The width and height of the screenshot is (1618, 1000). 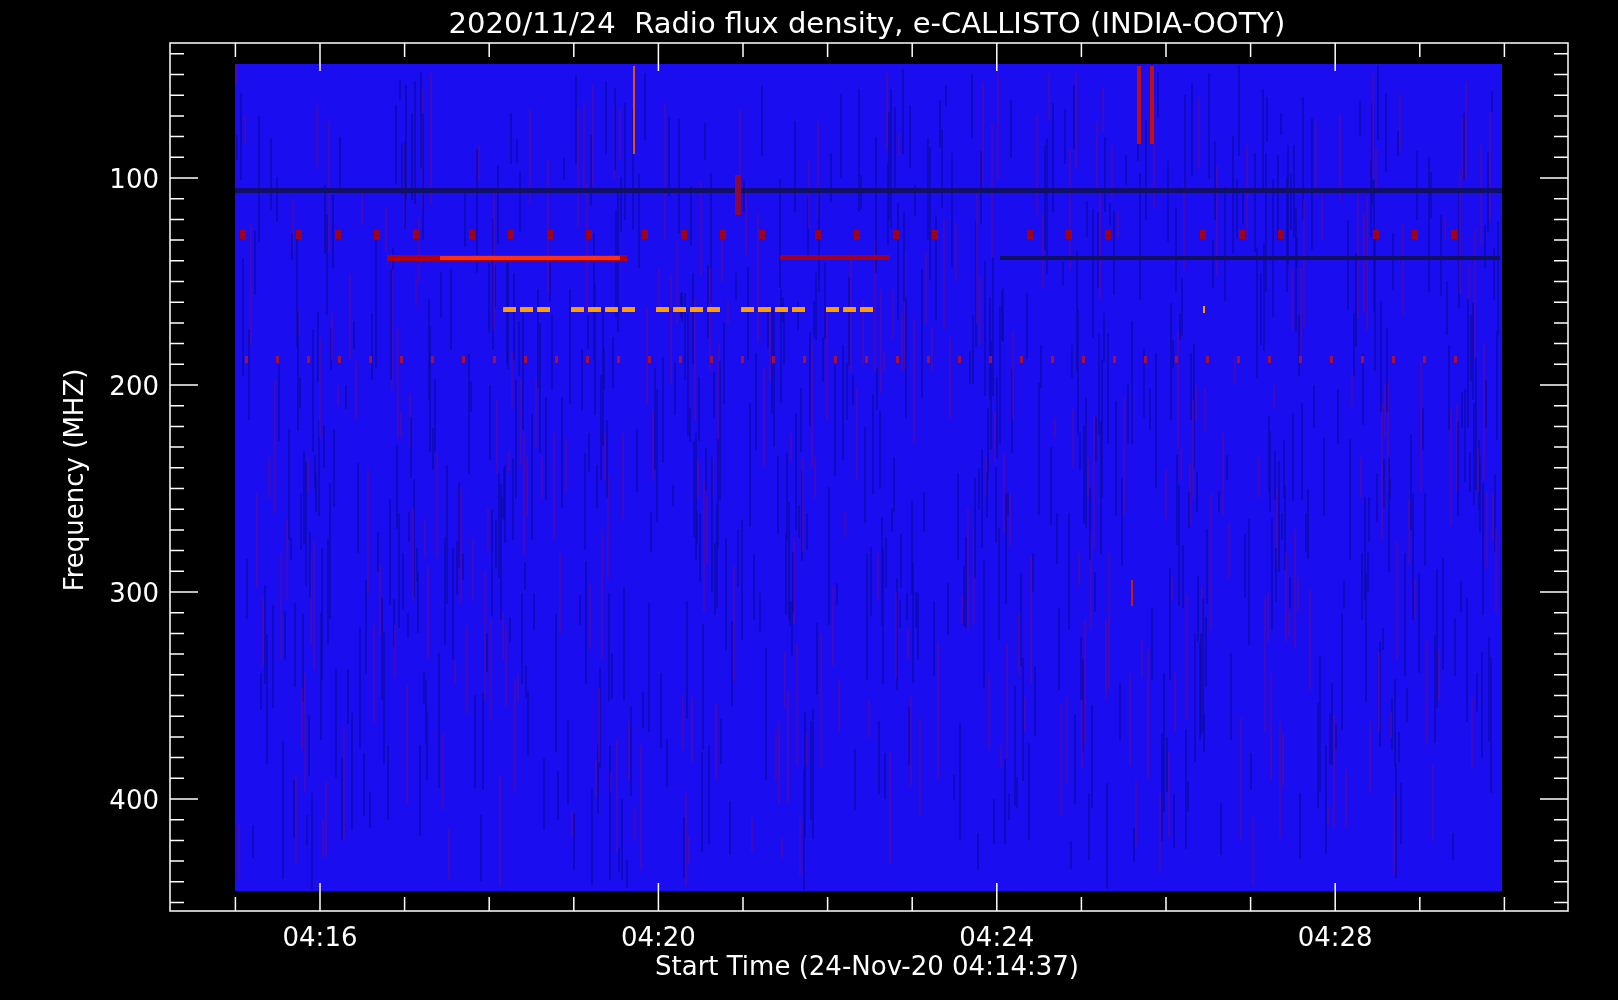 What do you see at coordinates (134, 386) in the screenshot?
I see `y-tick-label: 200` at bounding box center [134, 386].